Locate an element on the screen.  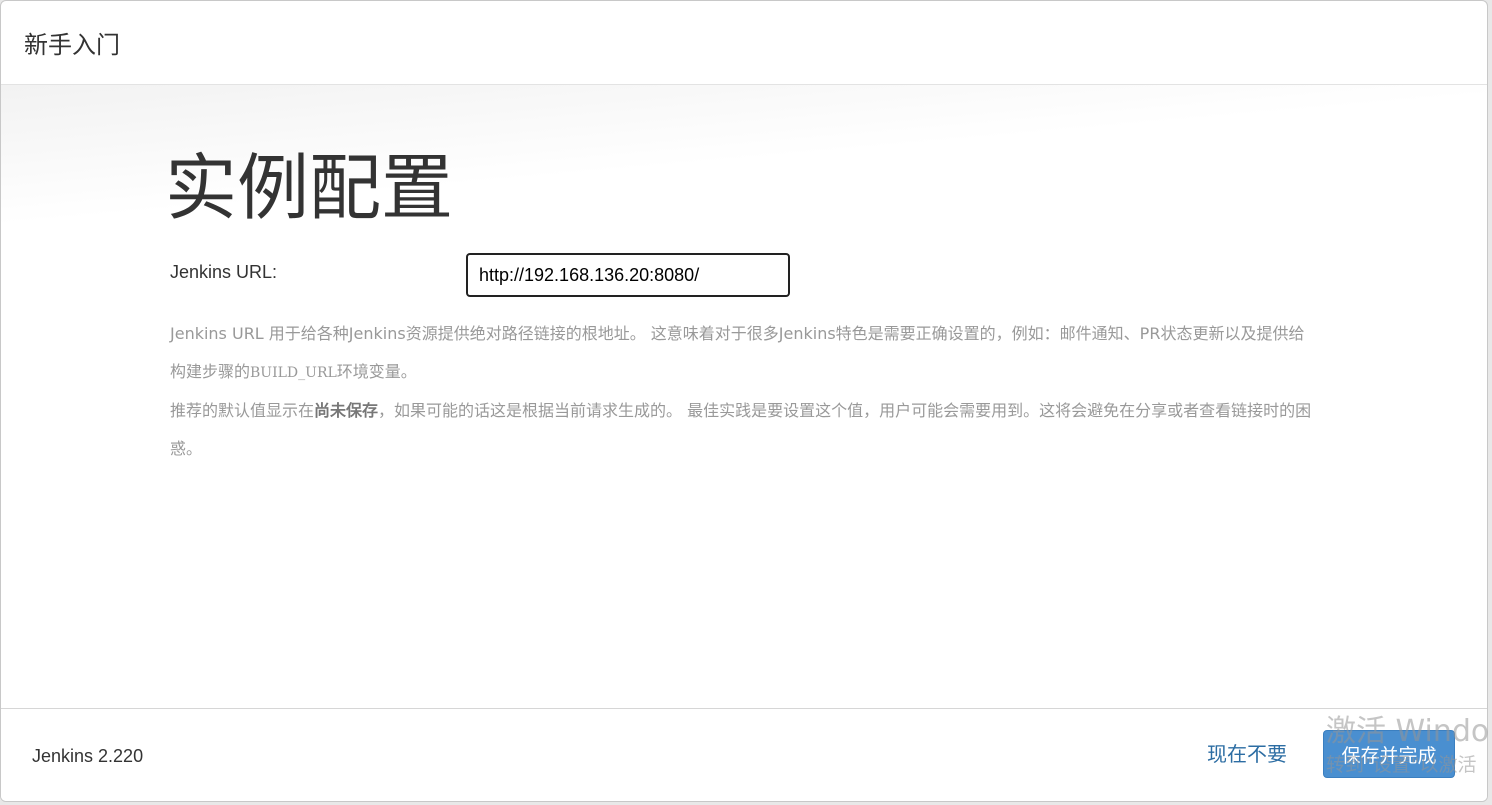
jenkins-url-input is located at coordinates (628, 275).